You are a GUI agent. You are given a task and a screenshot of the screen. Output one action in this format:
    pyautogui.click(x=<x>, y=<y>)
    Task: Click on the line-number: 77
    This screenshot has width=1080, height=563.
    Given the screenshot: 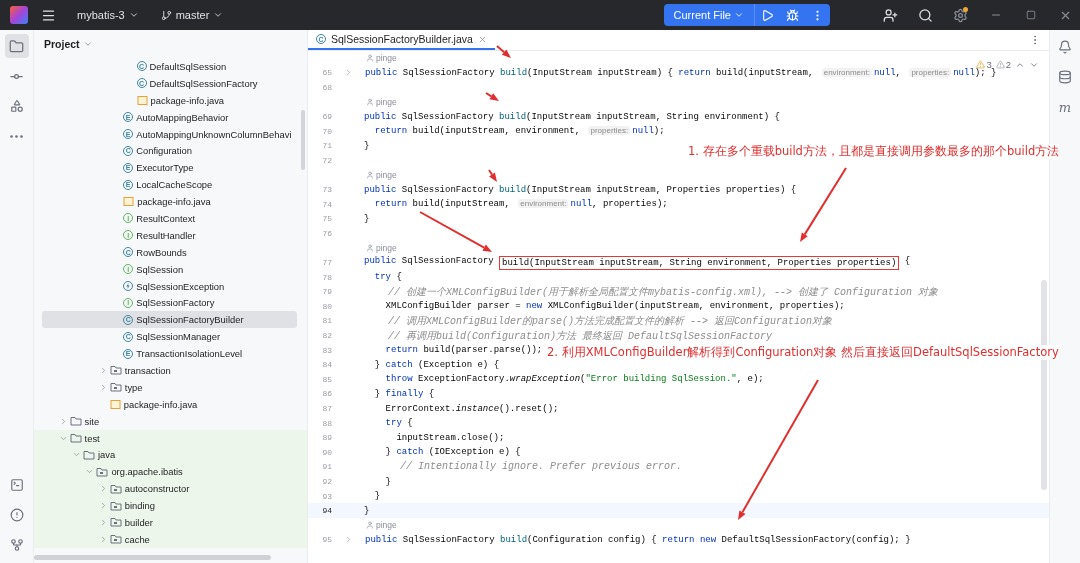 What is the action you would take?
    pyautogui.click(x=326, y=263)
    